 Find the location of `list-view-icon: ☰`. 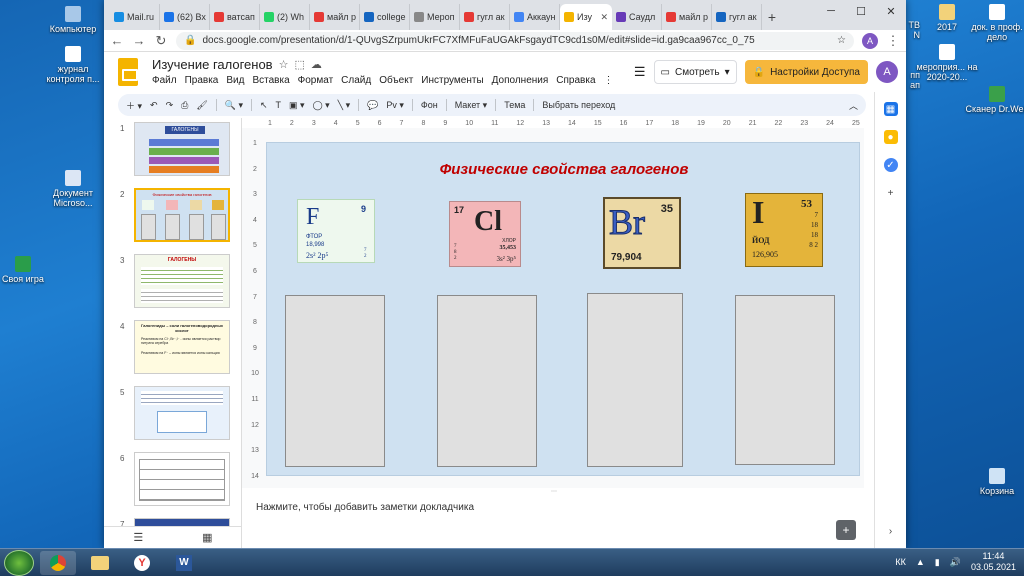

list-view-icon: ☰ is located at coordinates (138, 537).